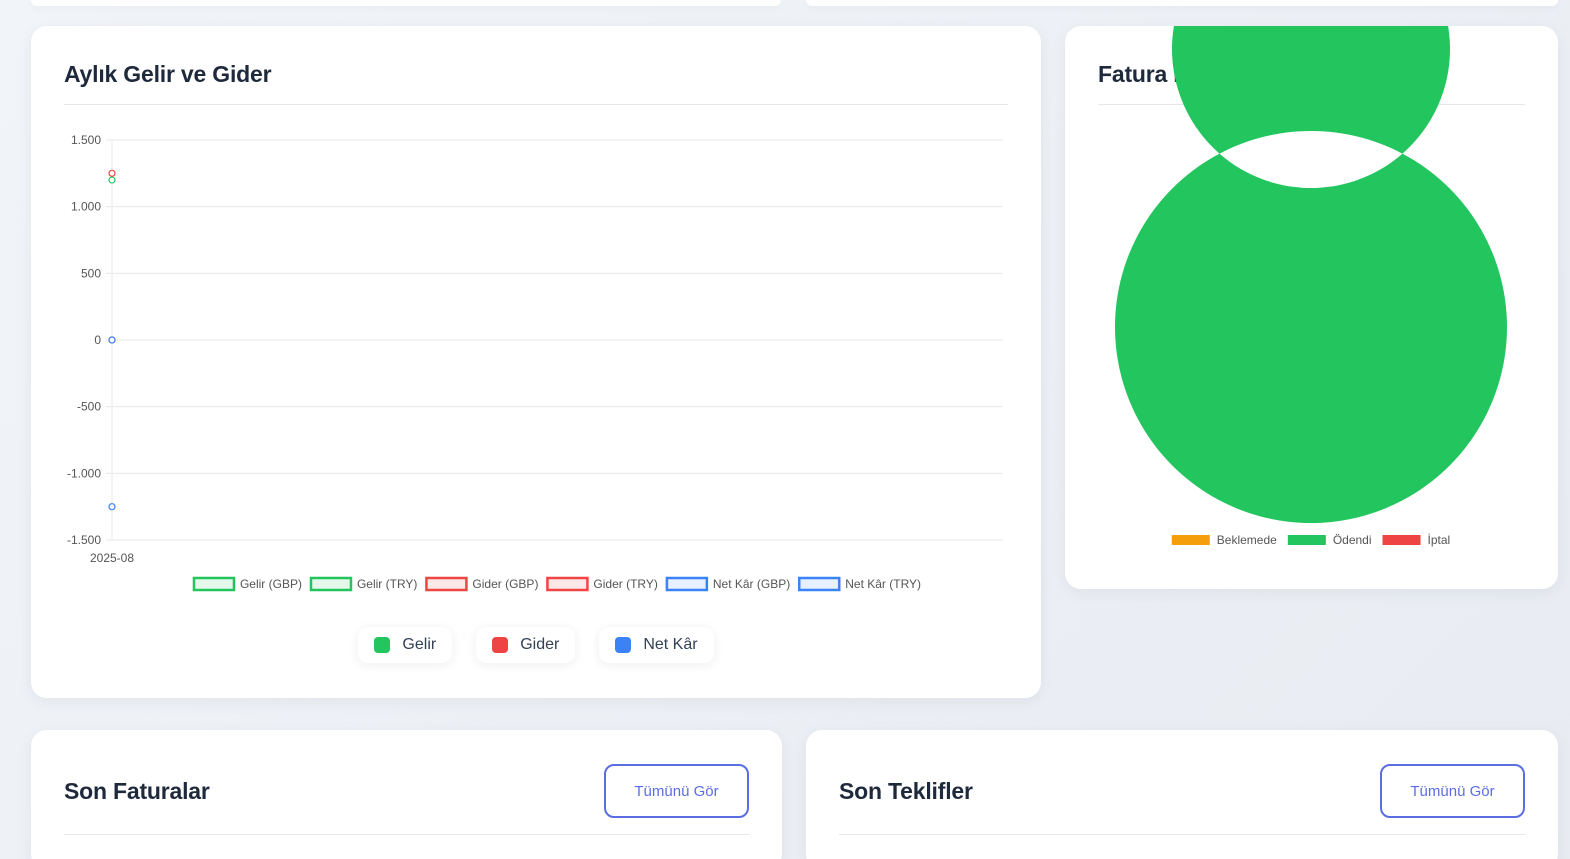  Describe the element at coordinates (84, 540) in the screenshot. I see `y-tick-label: -1.500` at that location.